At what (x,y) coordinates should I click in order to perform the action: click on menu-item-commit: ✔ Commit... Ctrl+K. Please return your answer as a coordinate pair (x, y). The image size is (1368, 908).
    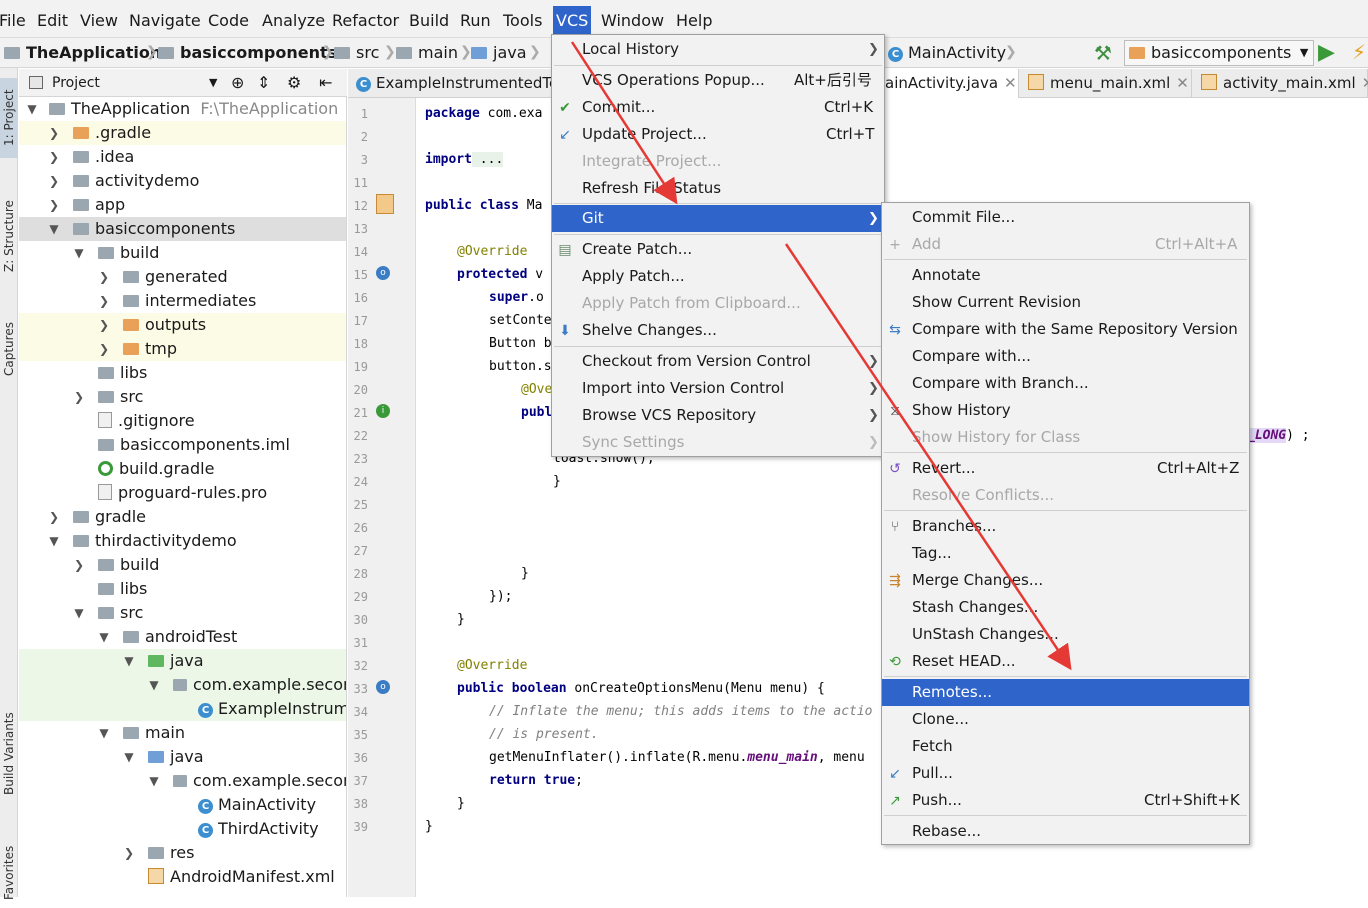
    Looking at the image, I should click on (718, 107).